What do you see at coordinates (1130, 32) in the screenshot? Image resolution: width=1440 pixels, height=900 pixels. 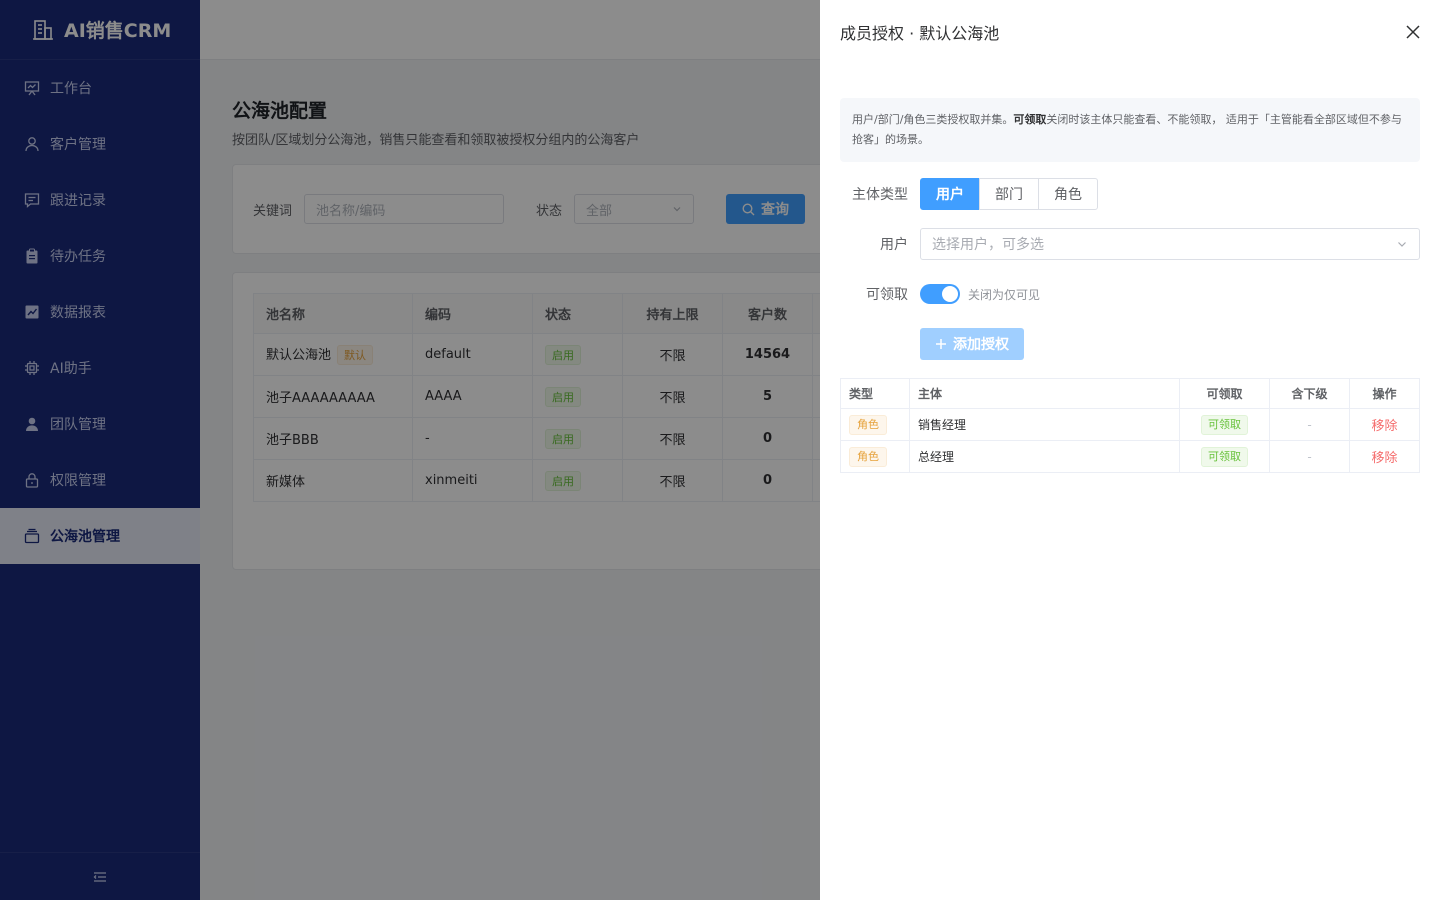 I see `drawer-header: 成员授权 · 默认公海池` at bounding box center [1130, 32].